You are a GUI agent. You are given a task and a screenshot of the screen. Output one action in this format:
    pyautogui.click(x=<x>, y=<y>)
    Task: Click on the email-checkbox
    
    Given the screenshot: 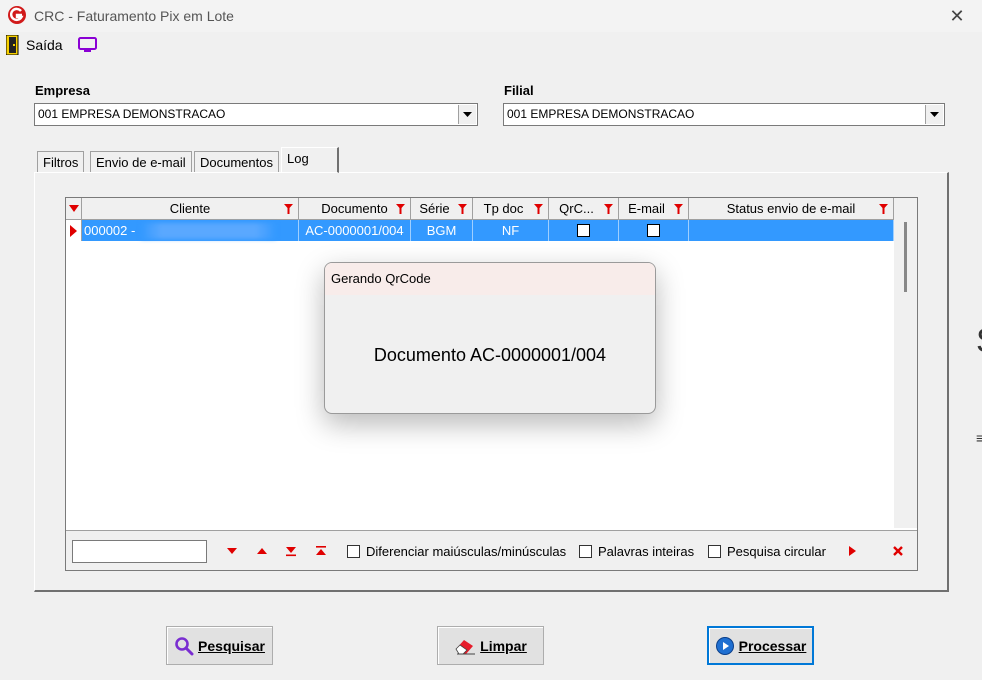 What is the action you would take?
    pyautogui.click(x=653, y=230)
    